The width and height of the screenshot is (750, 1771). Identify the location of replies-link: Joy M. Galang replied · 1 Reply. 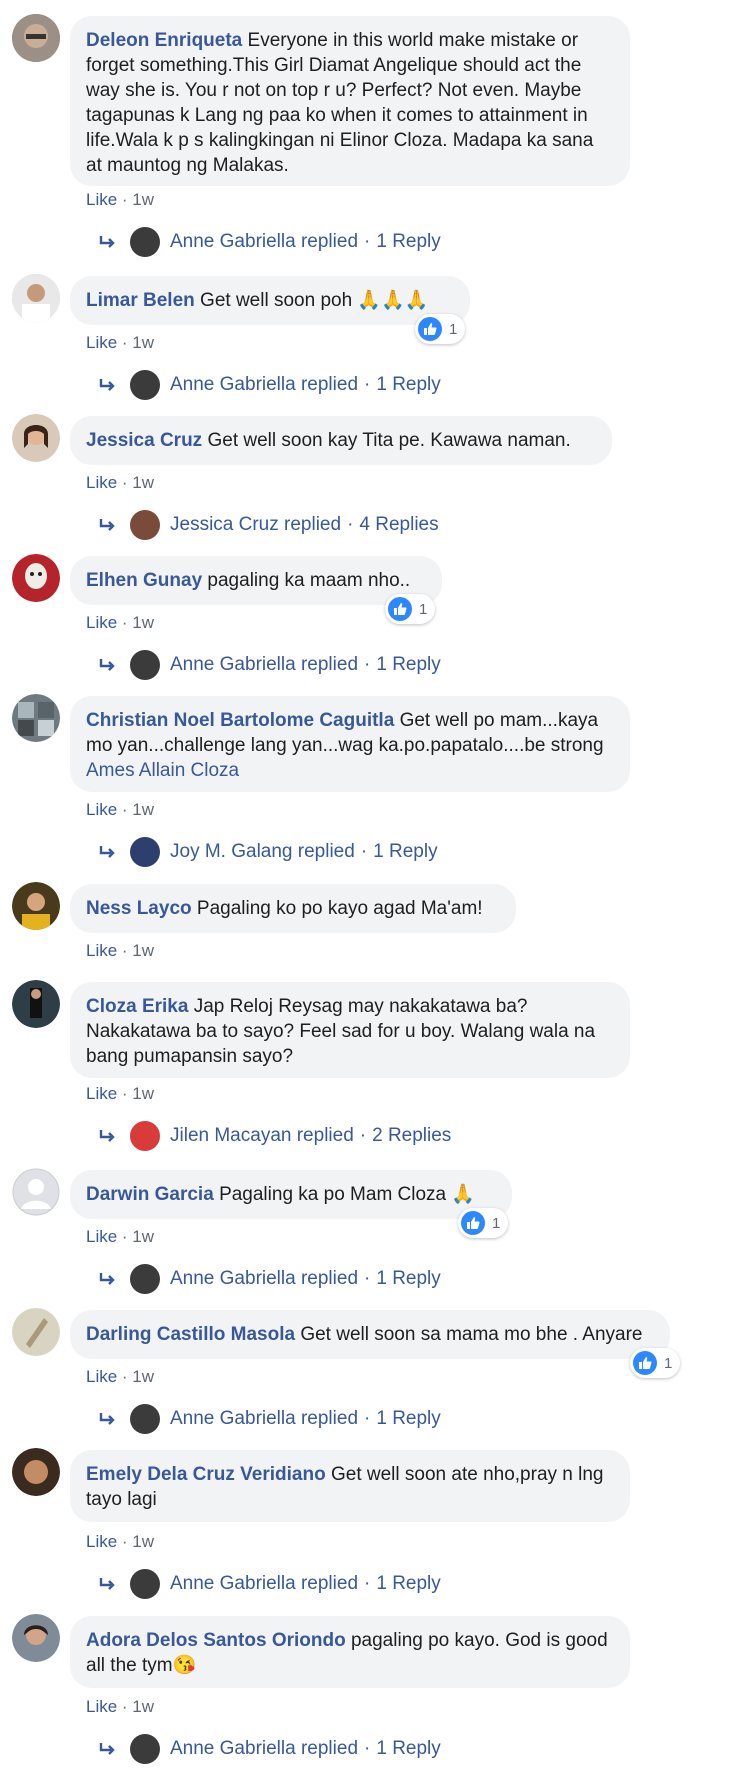
(268, 852).